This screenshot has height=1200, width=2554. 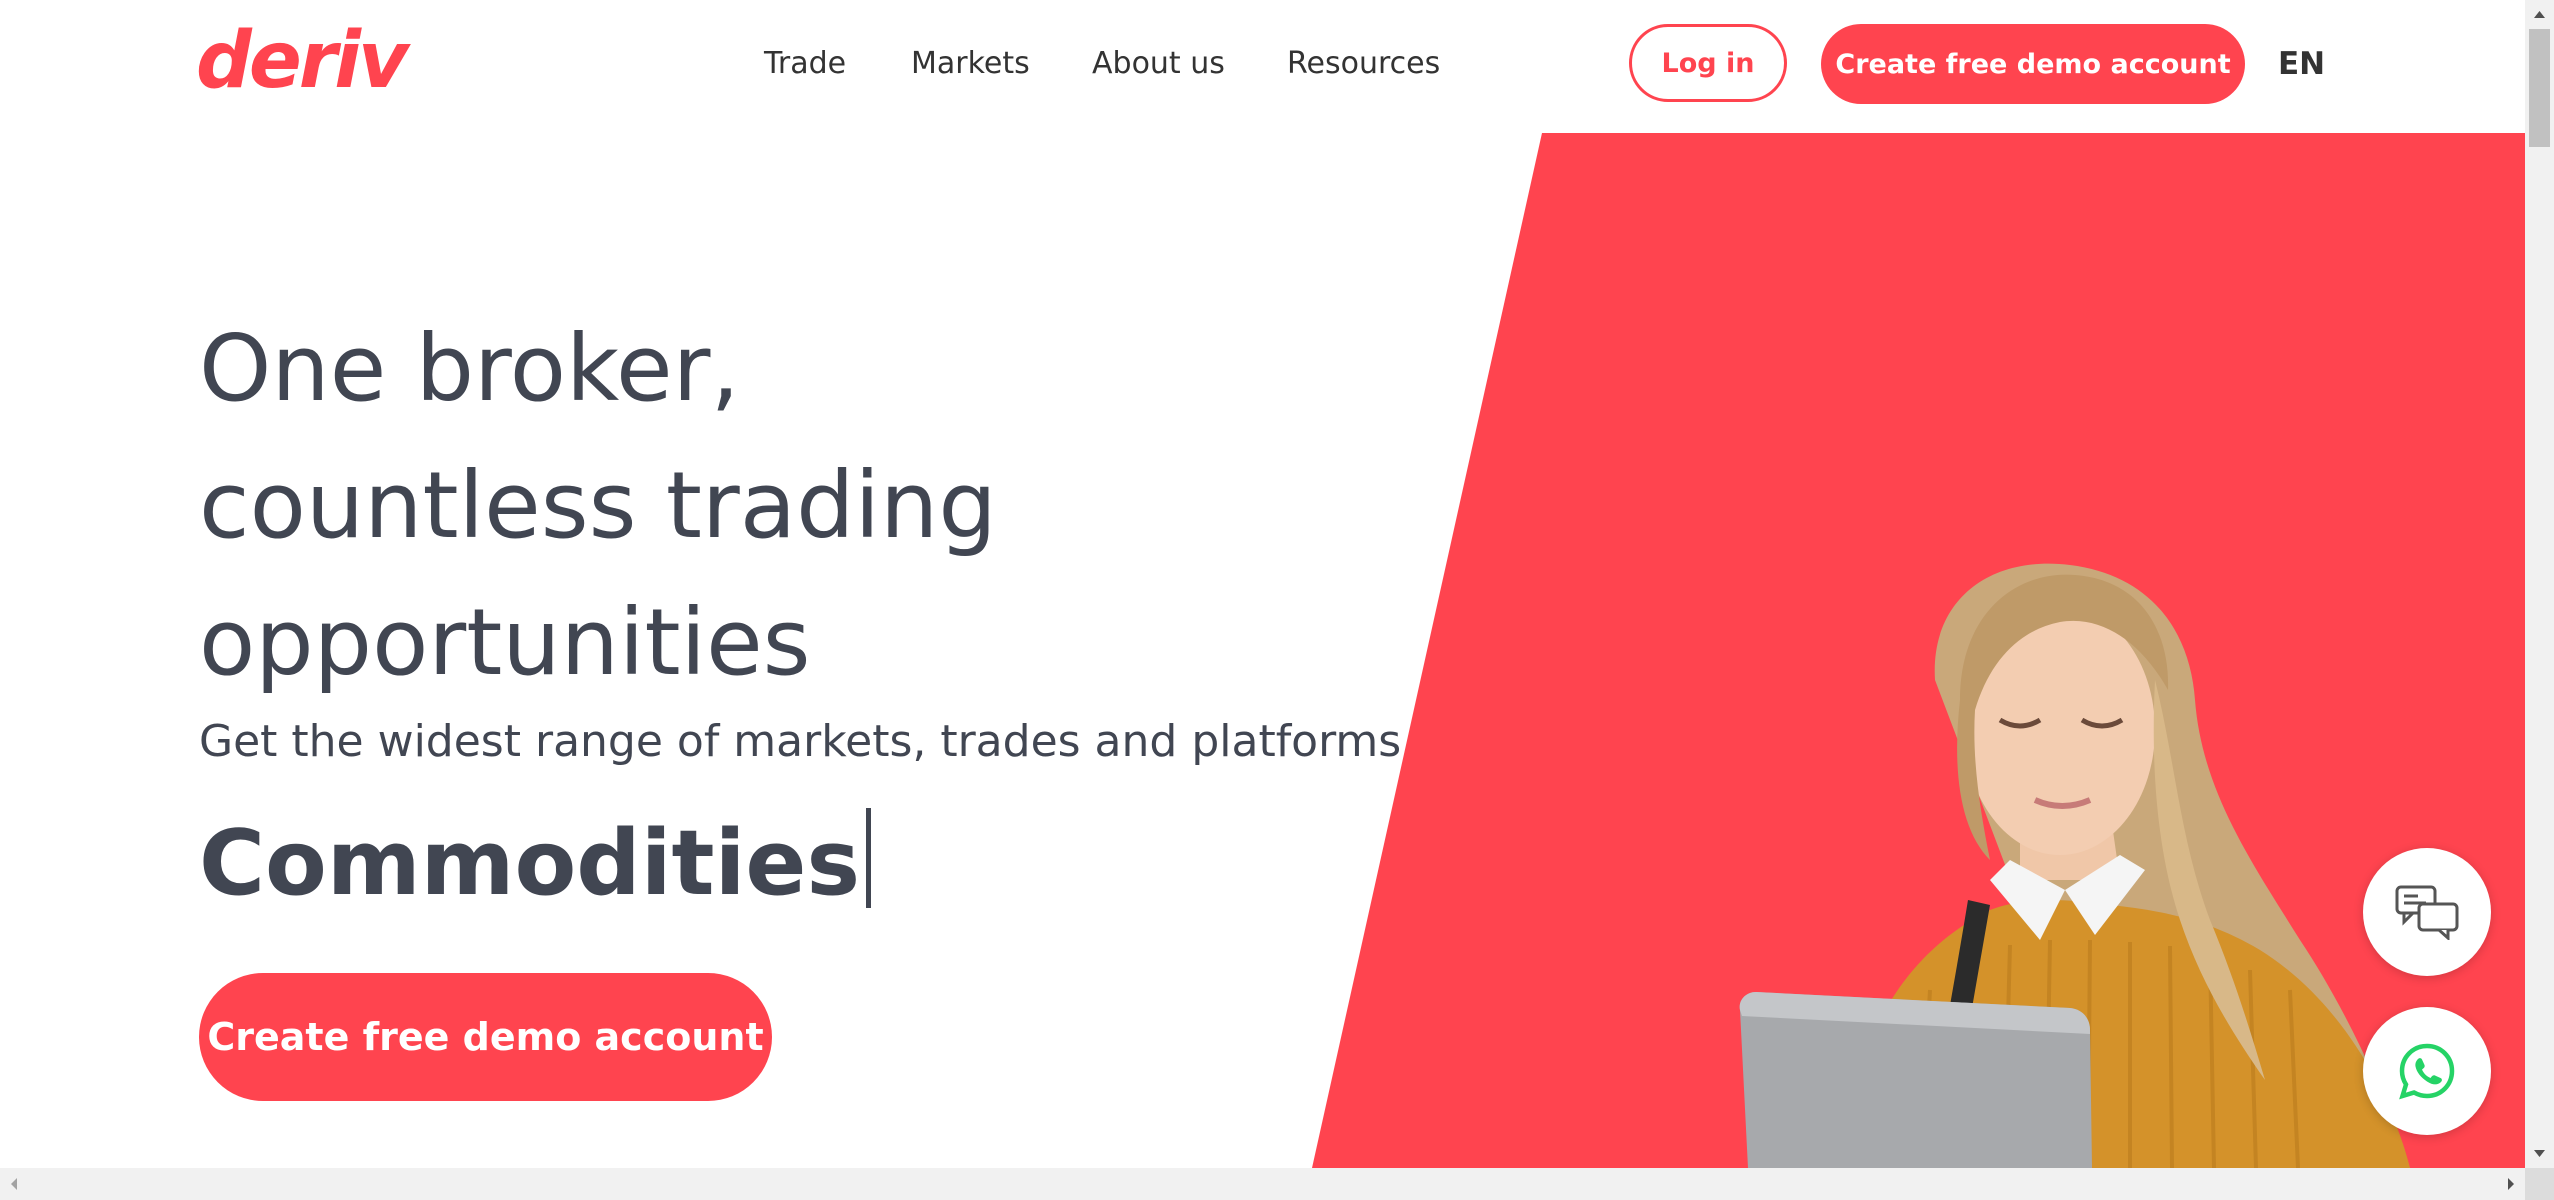 What do you see at coordinates (2539, 88) in the screenshot?
I see `vertical-scrollbar-thumb` at bounding box center [2539, 88].